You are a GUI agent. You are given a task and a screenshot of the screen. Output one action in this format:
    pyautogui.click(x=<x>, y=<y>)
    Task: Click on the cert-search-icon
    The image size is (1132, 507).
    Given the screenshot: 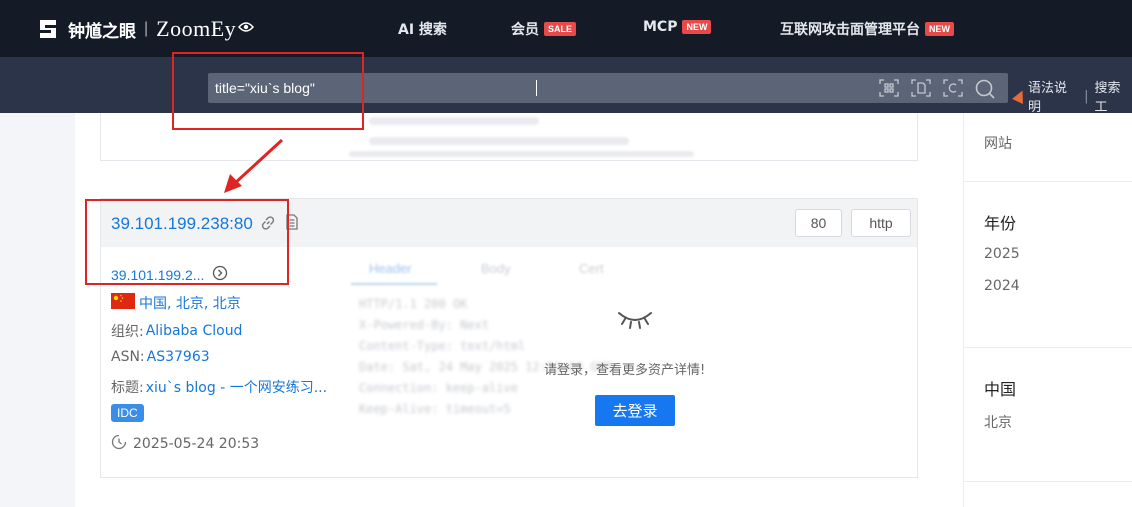 What is the action you would take?
    pyautogui.click(x=953, y=88)
    